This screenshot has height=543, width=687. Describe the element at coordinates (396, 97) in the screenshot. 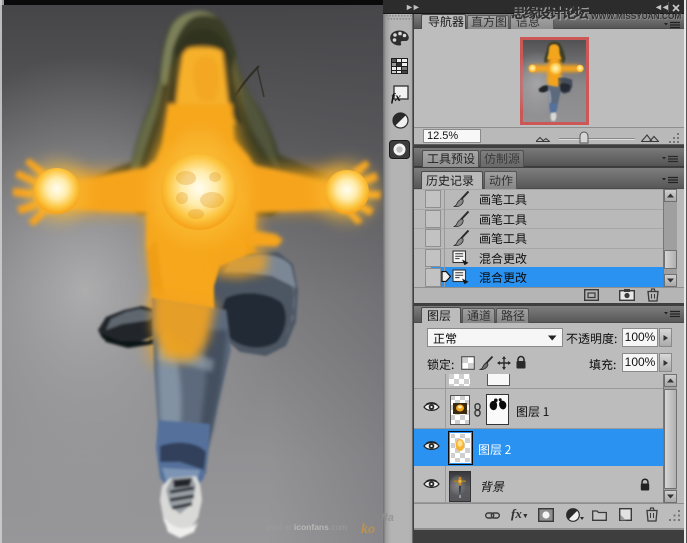

I see `svg-text: fx` at that location.